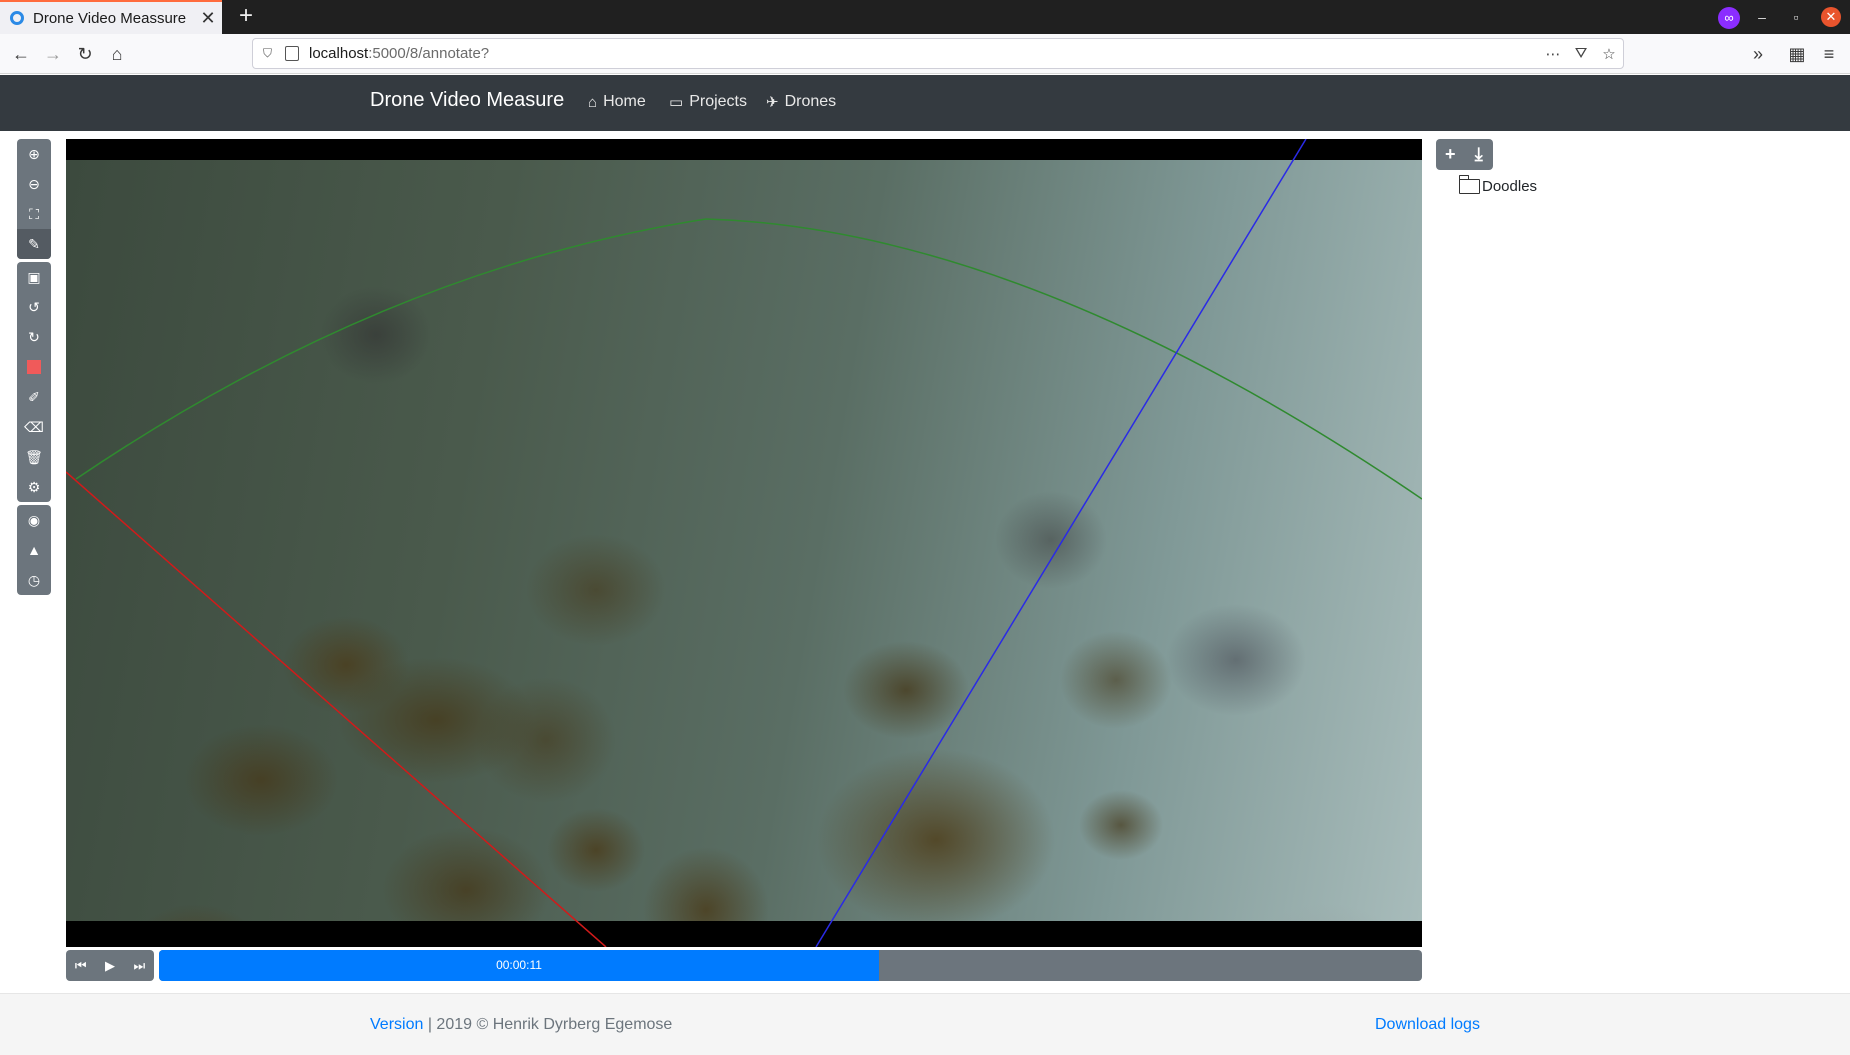  What do you see at coordinates (925, 17) in the screenshot?
I see `browser-tabbar: Drone Video Meassure ✕ + ∞ – ▫ ✕` at bounding box center [925, 17].